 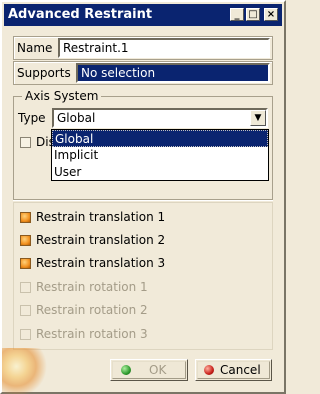 I want to click on cancel-button: Cancel, so click(x=233, y=370).